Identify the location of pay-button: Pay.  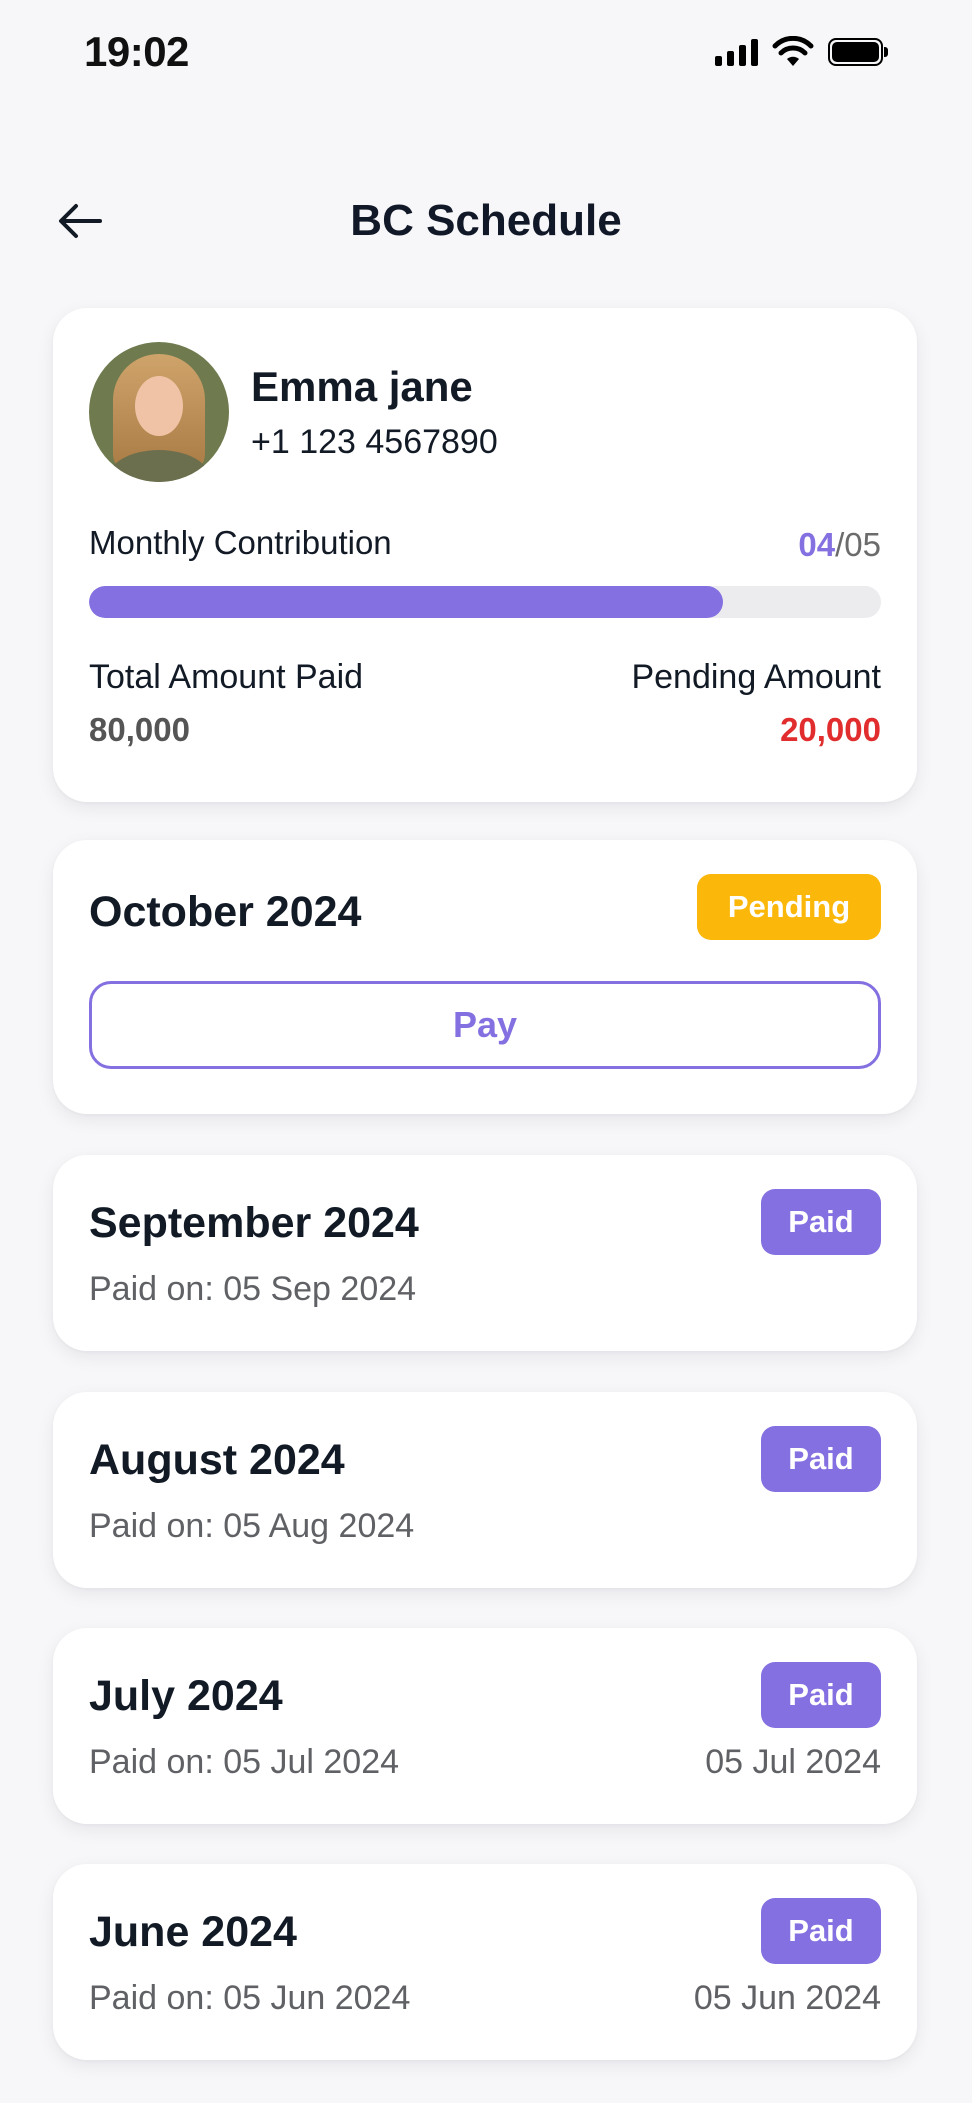
(485, 1025).